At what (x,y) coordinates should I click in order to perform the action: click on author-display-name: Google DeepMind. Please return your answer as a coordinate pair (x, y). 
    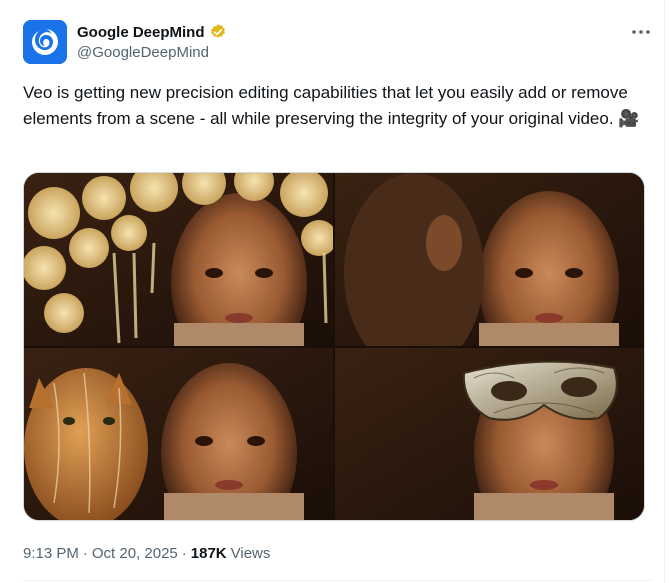
    Looking at the image, I should click on (141, 32).